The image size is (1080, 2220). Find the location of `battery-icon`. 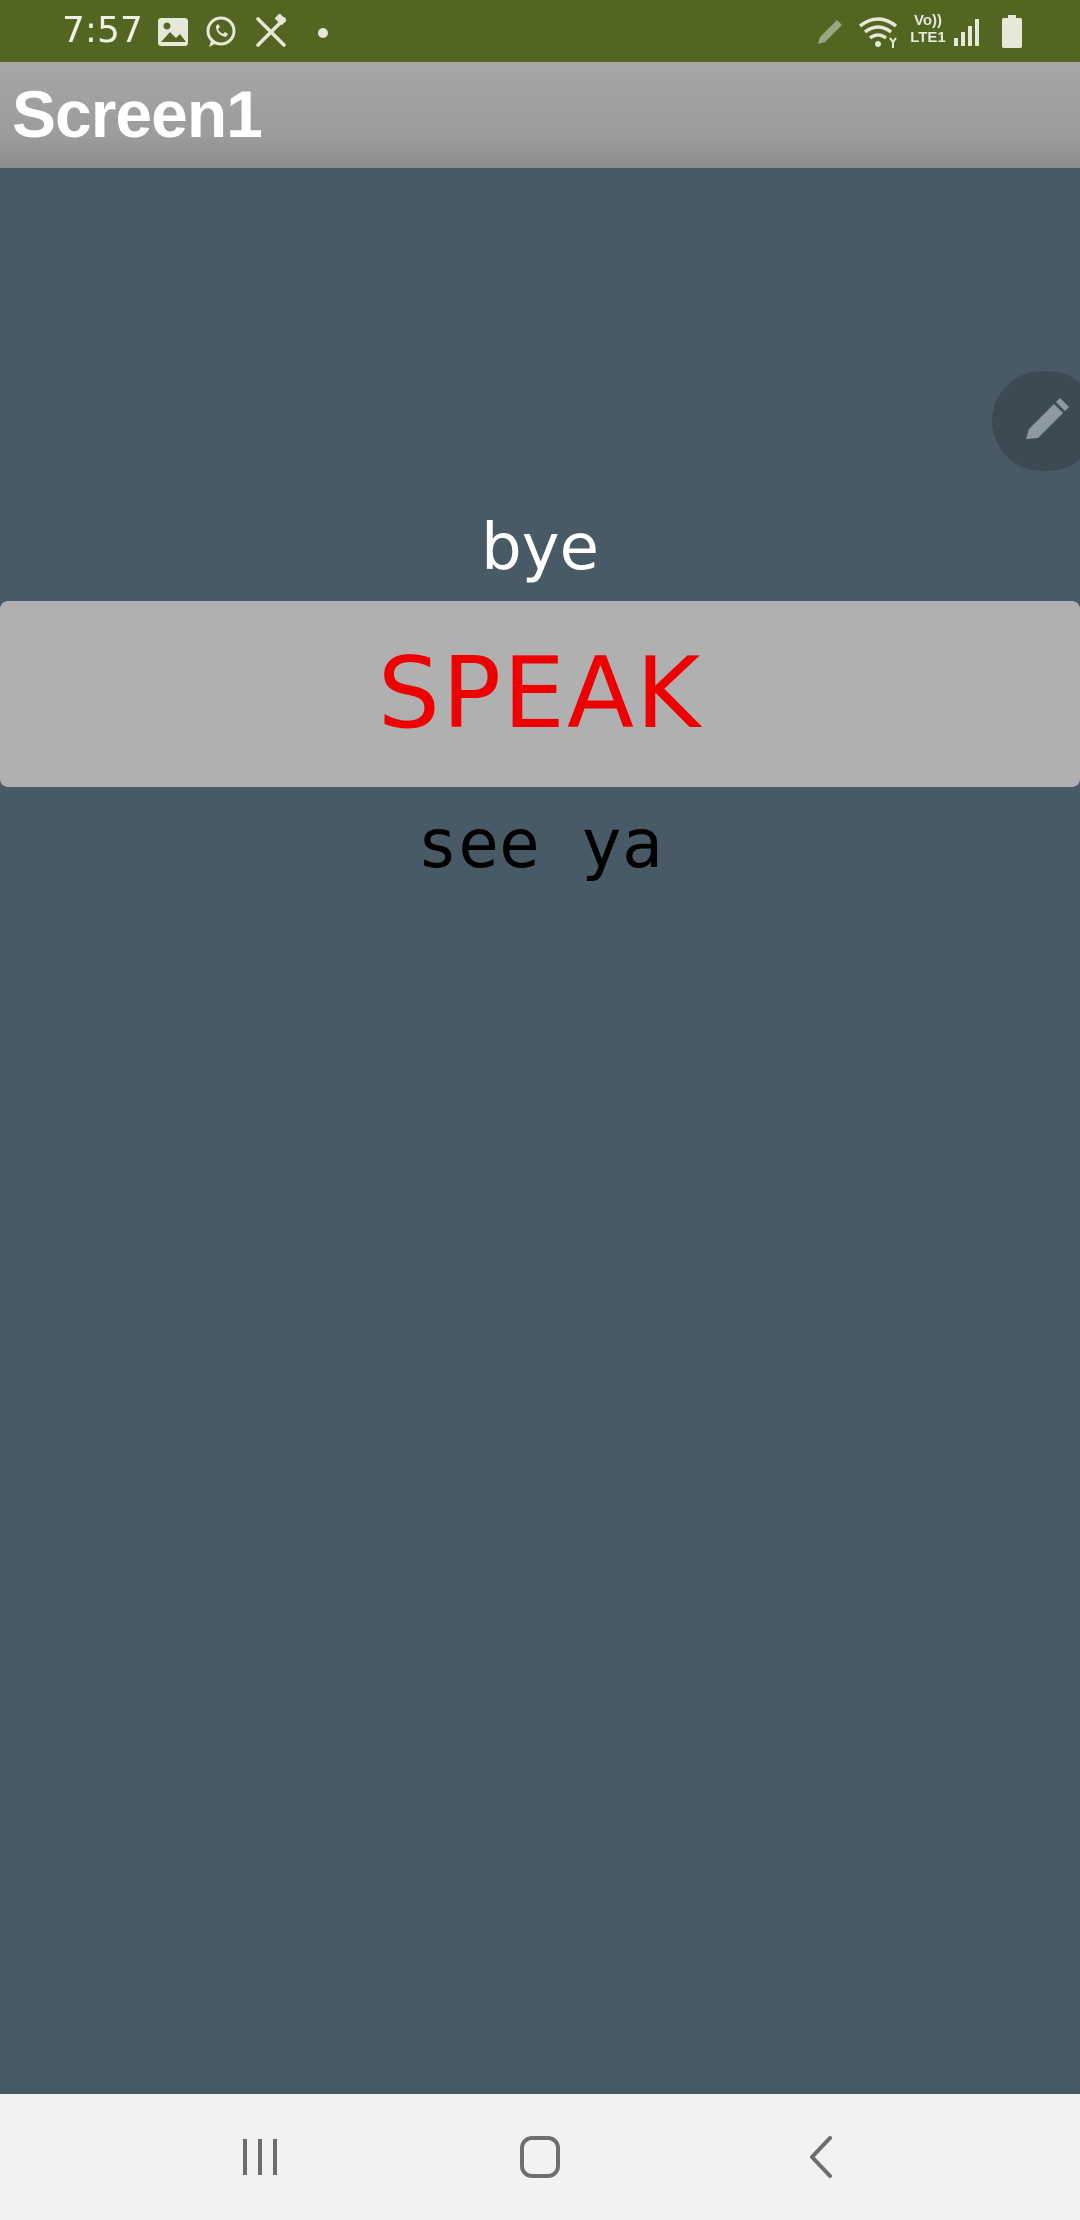

battery-icon is located at coordinates (1012, 32).